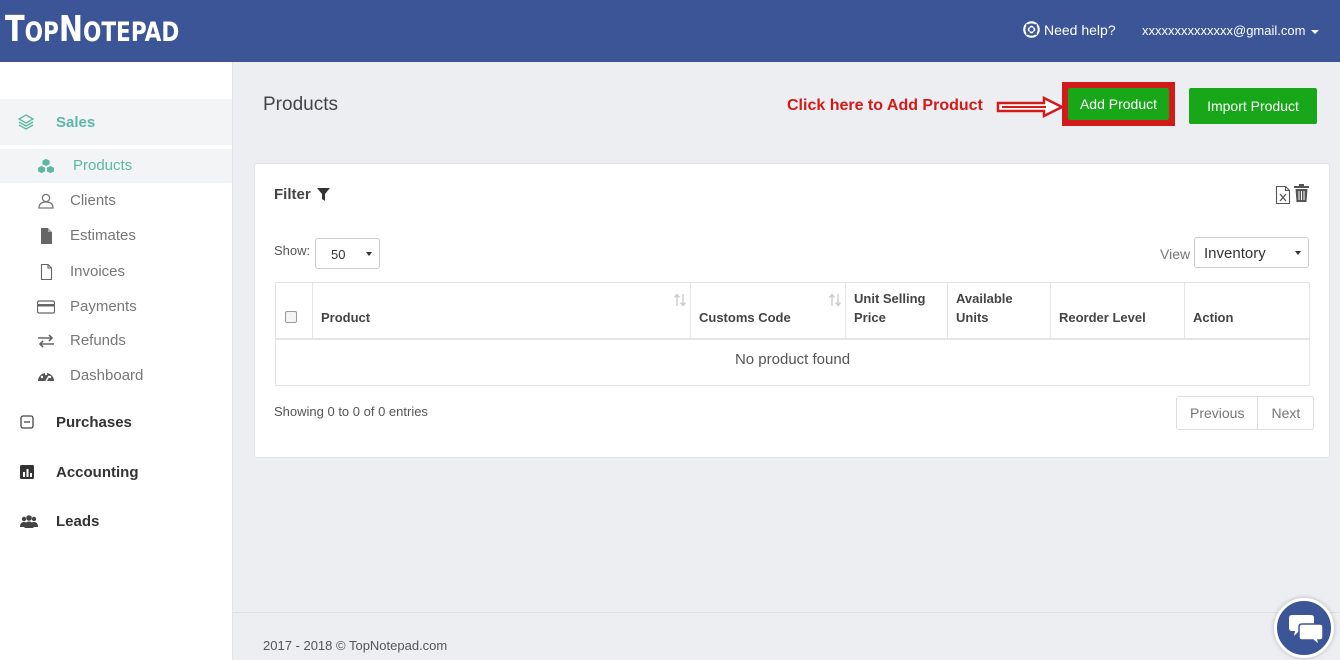  Describe the element at coordinates (78, 521) in the screenshot. I see `sidebar-item-label: Leads` at that location.